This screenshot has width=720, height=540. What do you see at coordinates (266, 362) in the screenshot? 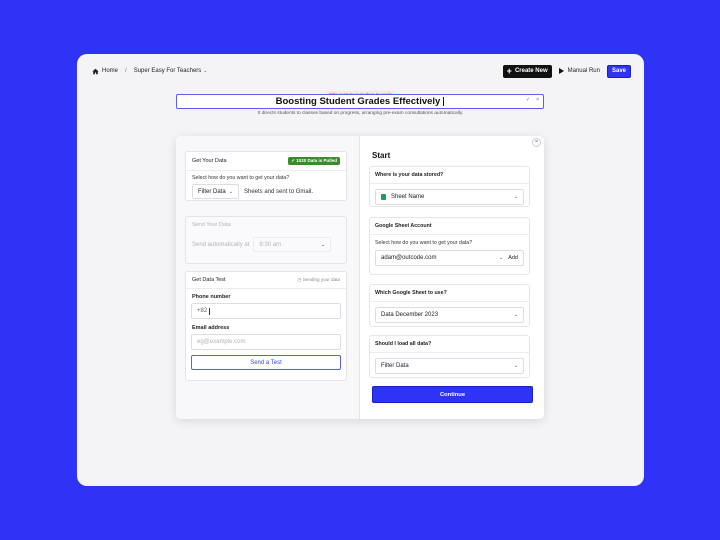
I see `send-test-button: Send a Test` at bounding box center [266, 362].